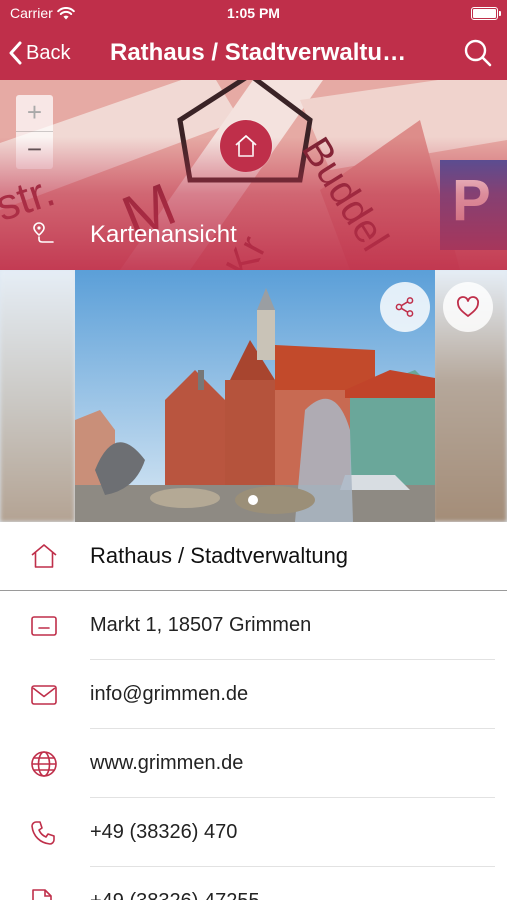  I want to click on share-icon, so click(404, 307).